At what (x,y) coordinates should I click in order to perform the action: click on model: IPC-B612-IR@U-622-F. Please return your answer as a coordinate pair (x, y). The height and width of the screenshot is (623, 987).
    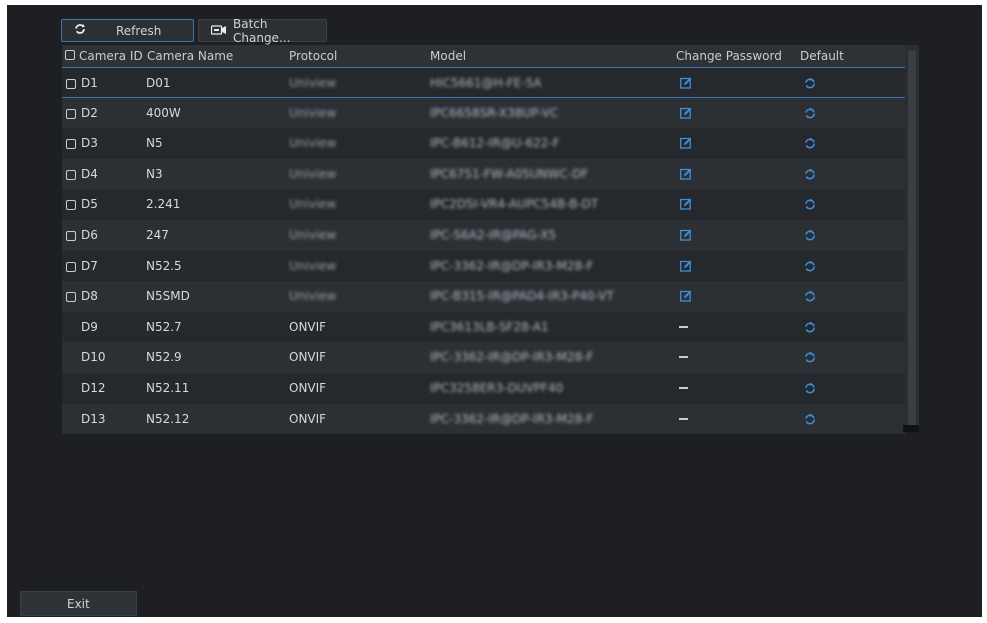
    Looking at the image, I should click on (495, 143).